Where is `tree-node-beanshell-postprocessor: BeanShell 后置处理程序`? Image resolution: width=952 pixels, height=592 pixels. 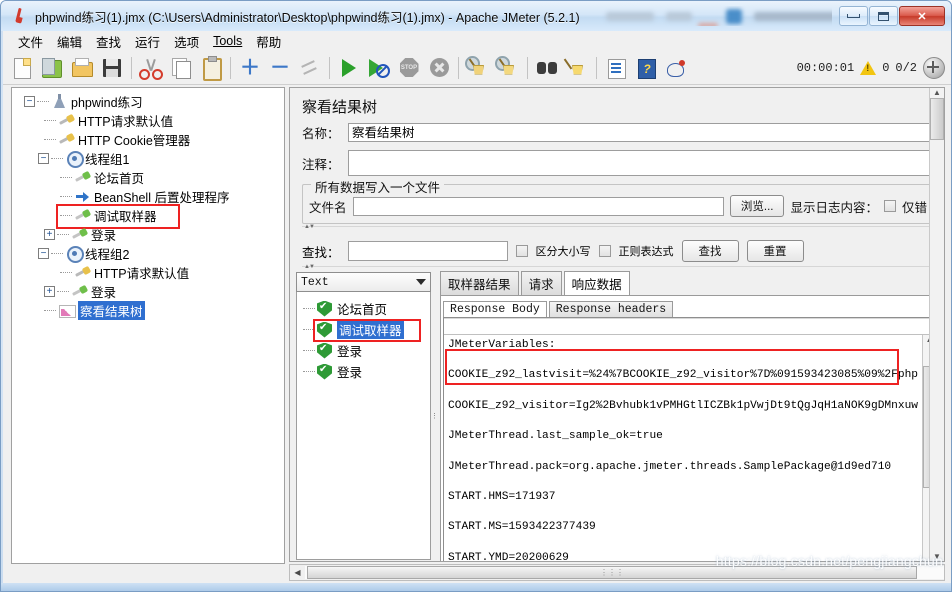
tree-node-beanshell-postprocessor: BeanShell 后置处理程序 is located at coordinates (151, 196).